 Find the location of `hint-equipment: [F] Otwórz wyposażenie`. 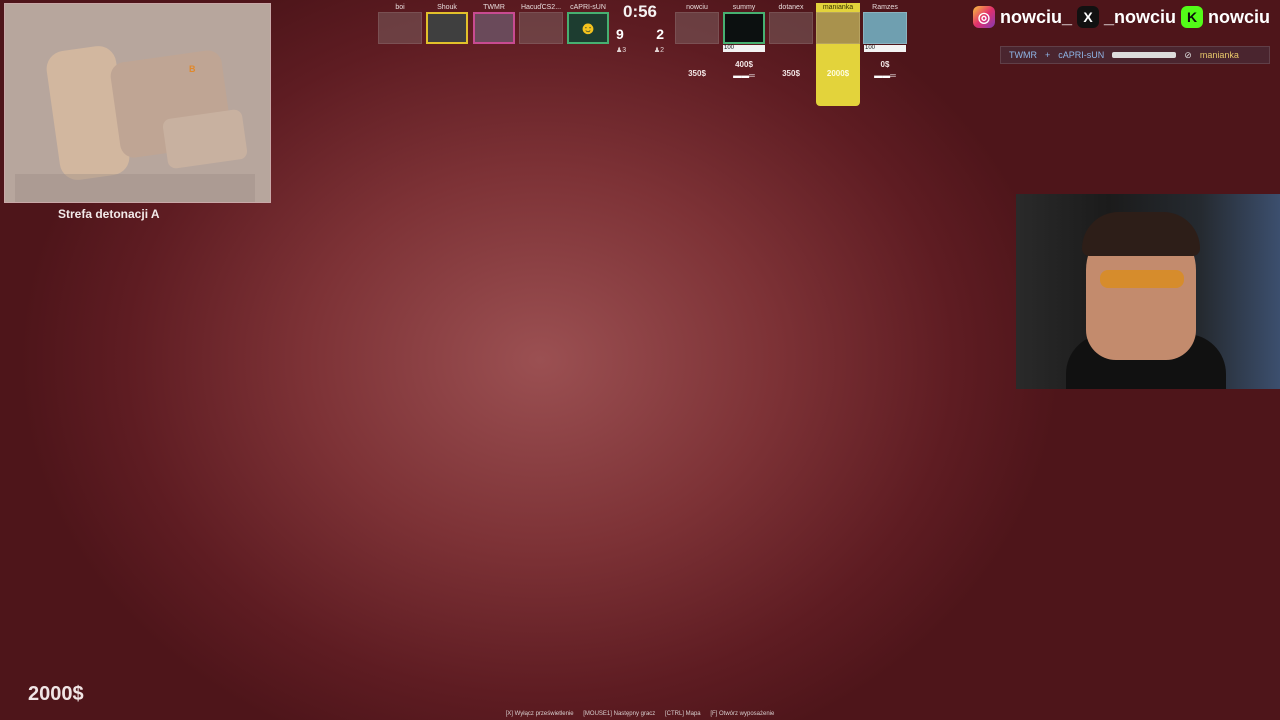

hint-equipment: [F] Otwórz wyposażenie is located at coordinates (742, 714).